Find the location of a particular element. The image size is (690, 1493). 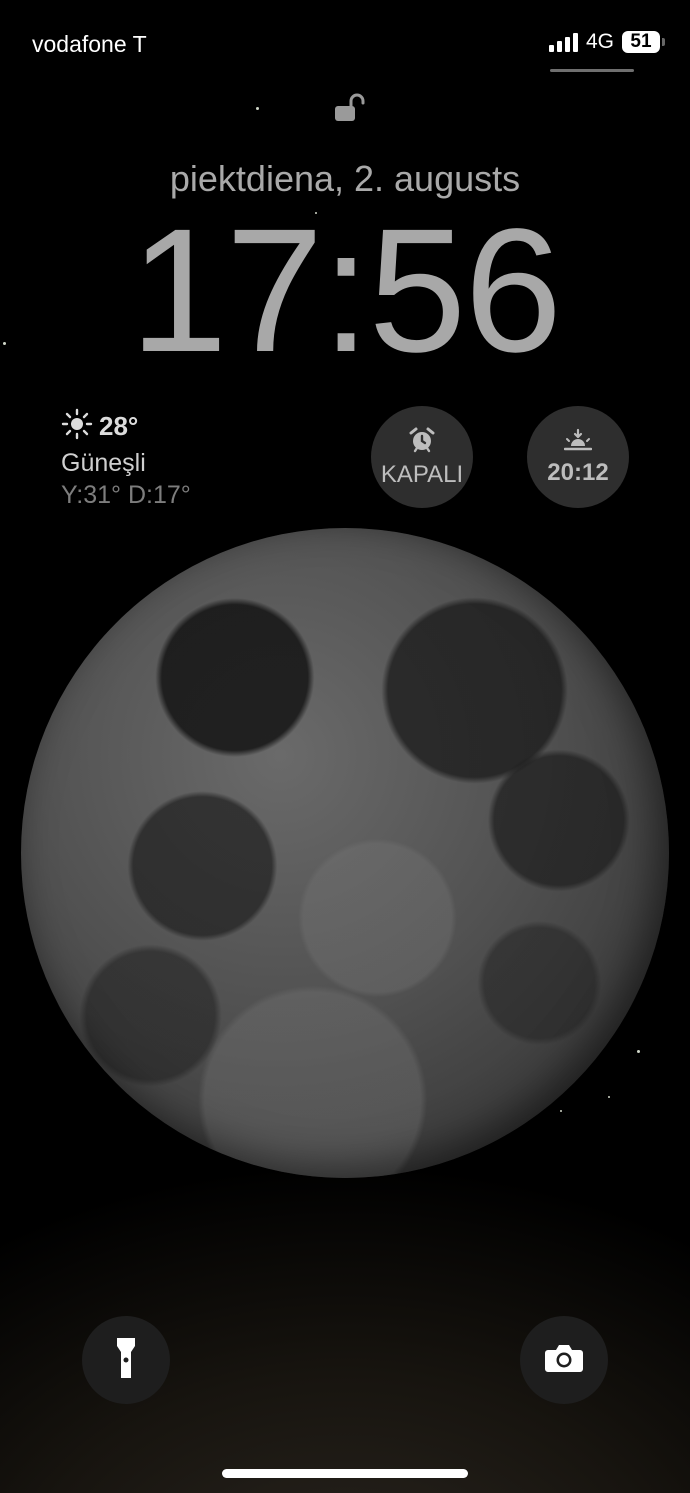

status-indicators: 4G 51 is located at coordinates (606, 42).